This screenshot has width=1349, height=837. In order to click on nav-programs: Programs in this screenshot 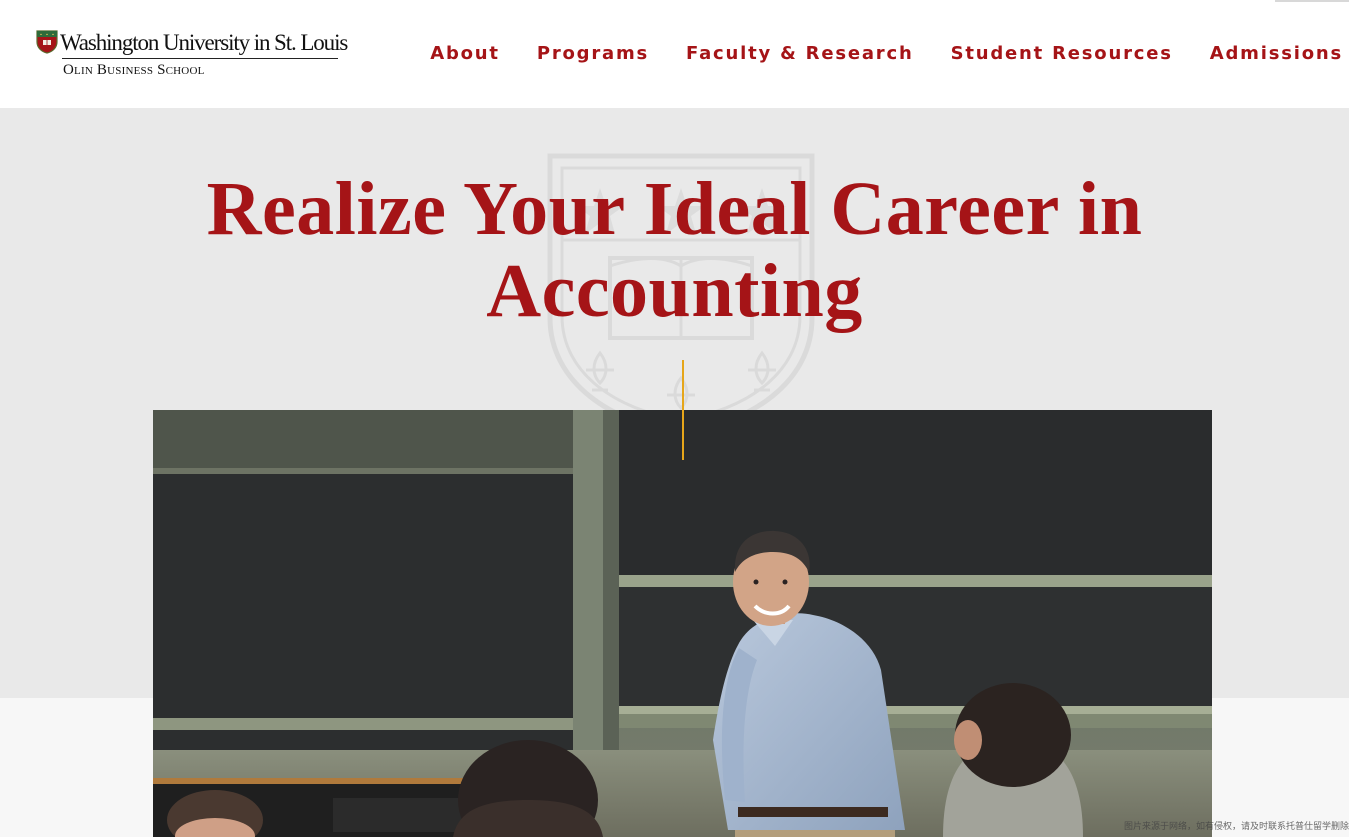, I will do `click(593, 54)`.